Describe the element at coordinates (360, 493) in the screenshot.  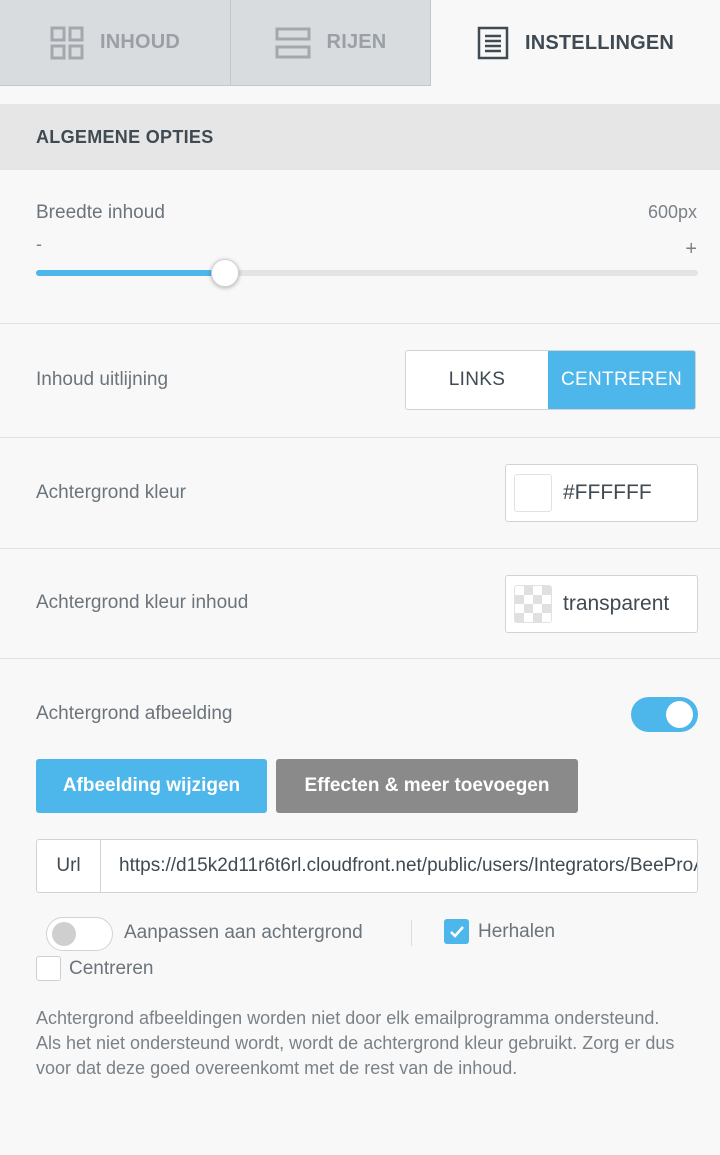
I see `background-color-row: Achtergrond kleur #FFFFFF` at that location.